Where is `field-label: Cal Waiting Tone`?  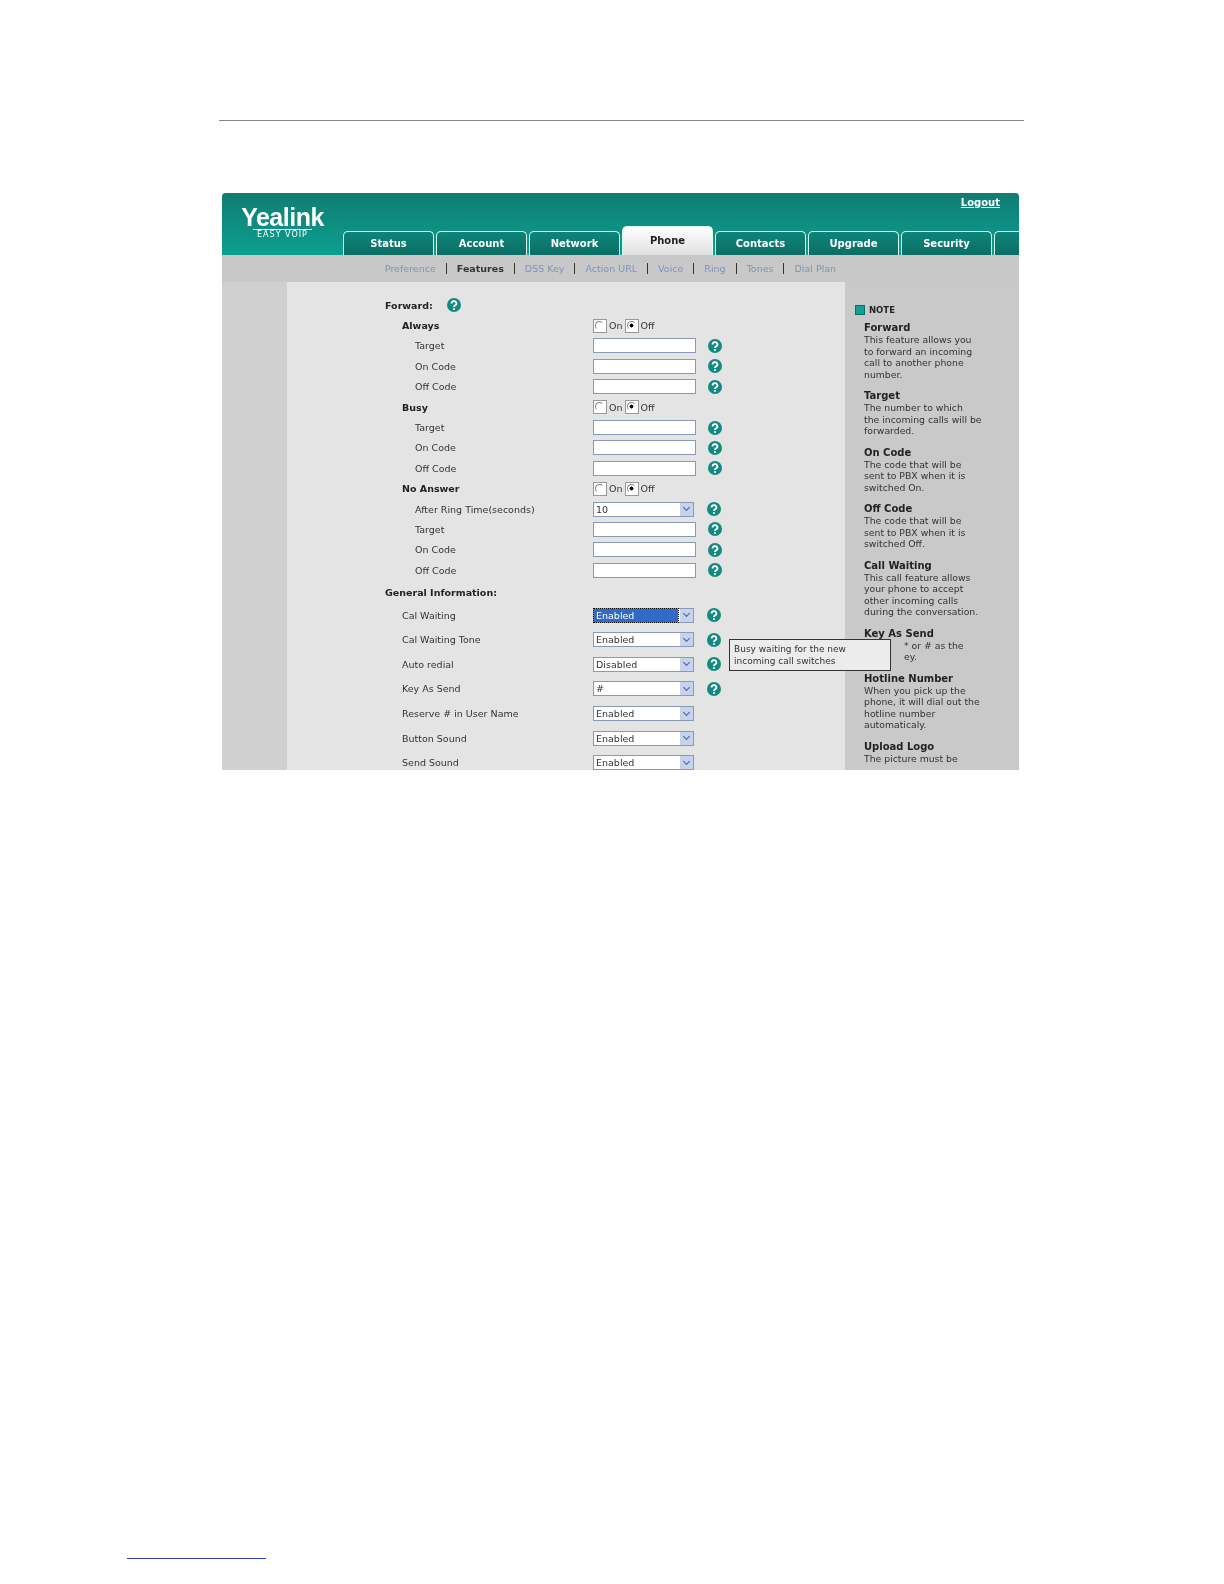 field-label: Cal Waiting Tone is located at coordinates (442, 640).